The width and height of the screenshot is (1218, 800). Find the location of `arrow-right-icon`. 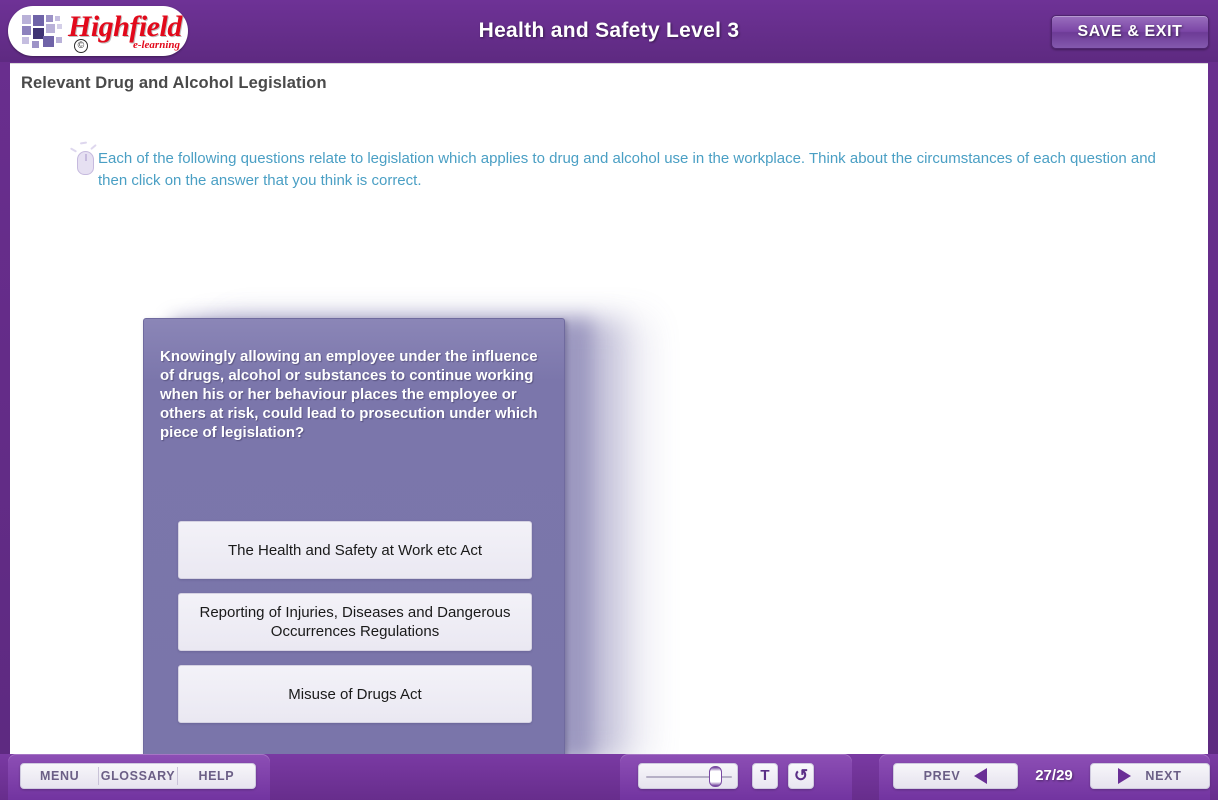

arrow-right-icon is located at coordinates (1125, 776).